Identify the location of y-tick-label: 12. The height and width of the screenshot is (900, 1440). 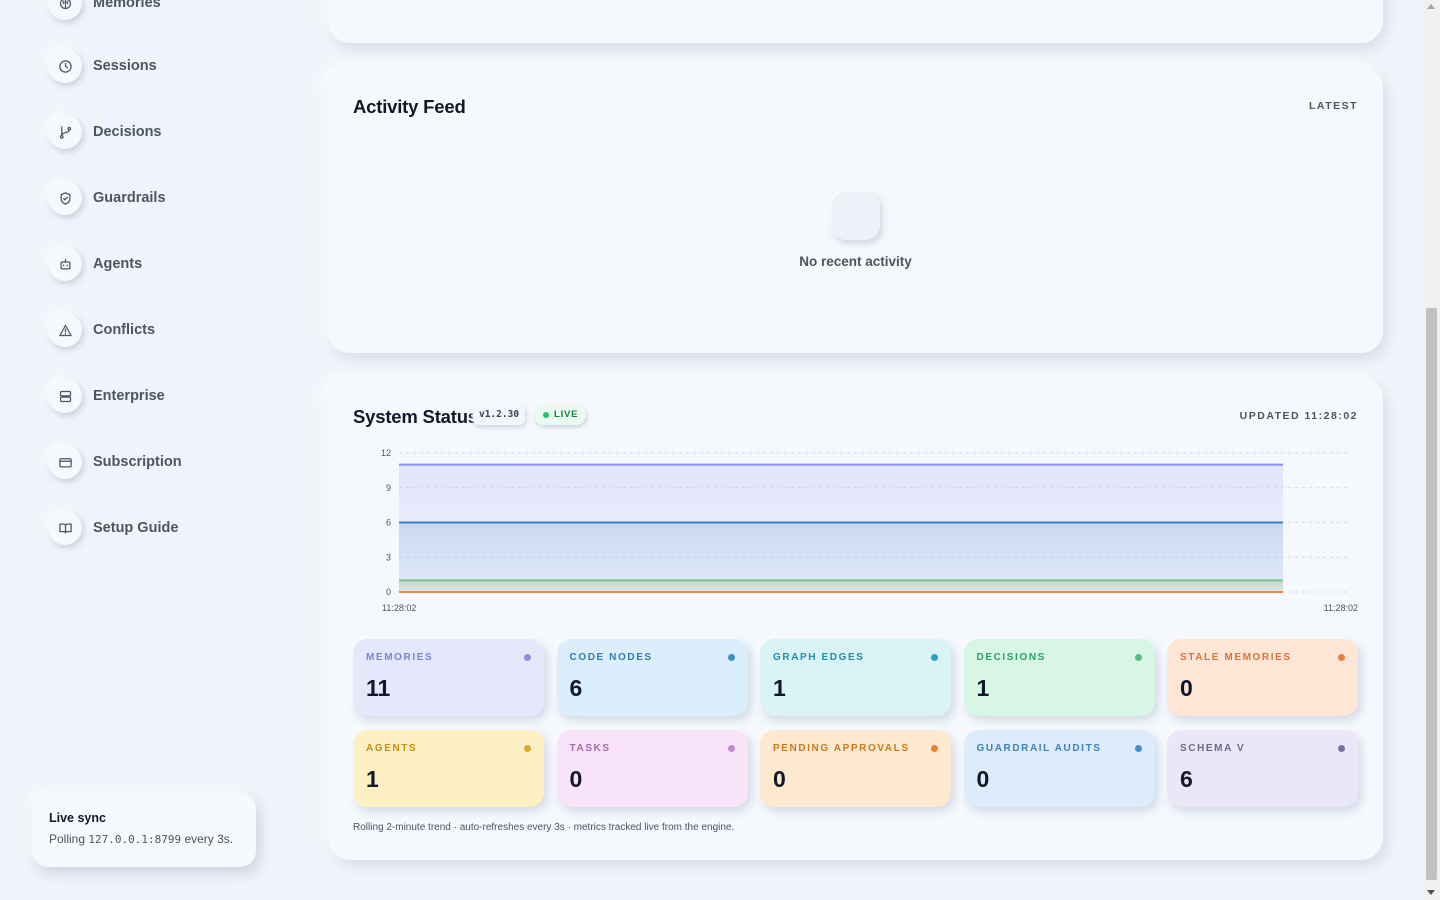
(386, 453).